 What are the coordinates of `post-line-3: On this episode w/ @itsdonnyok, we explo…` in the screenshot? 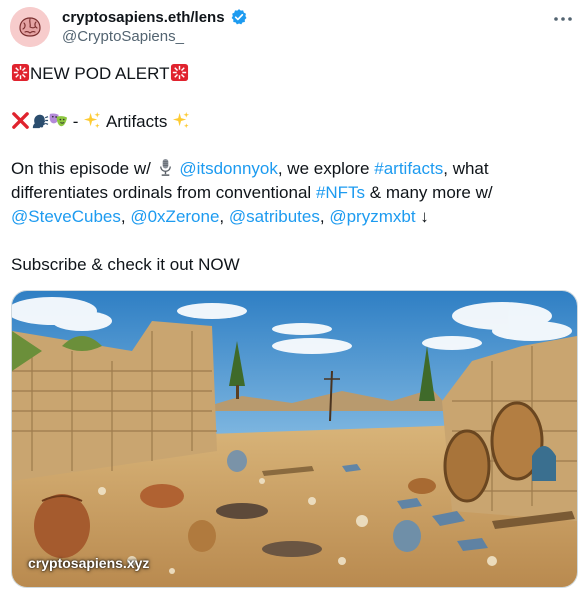 It's located at (250, 169).